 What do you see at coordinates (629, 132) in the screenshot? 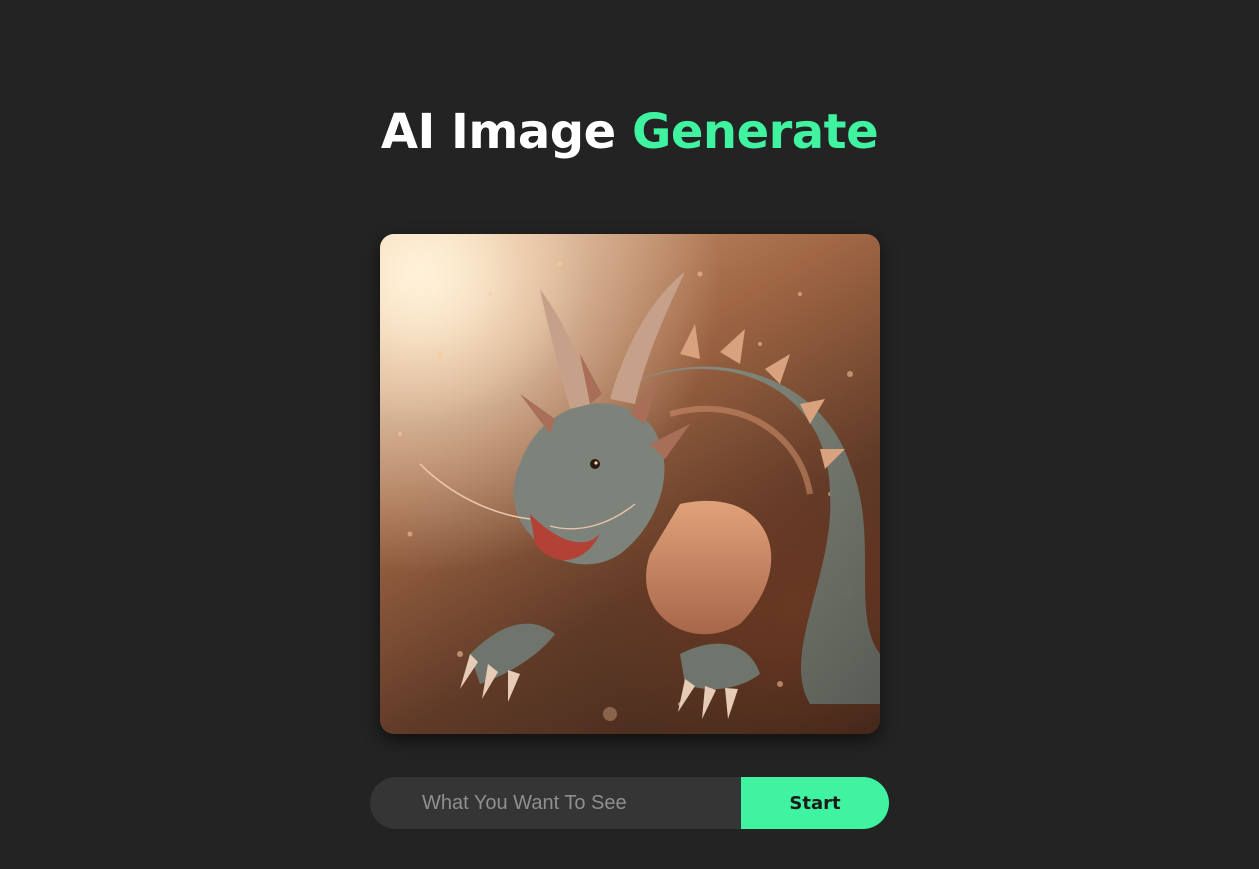
I see `page-title: AI Image Generate` at bounding box center [629, 132].